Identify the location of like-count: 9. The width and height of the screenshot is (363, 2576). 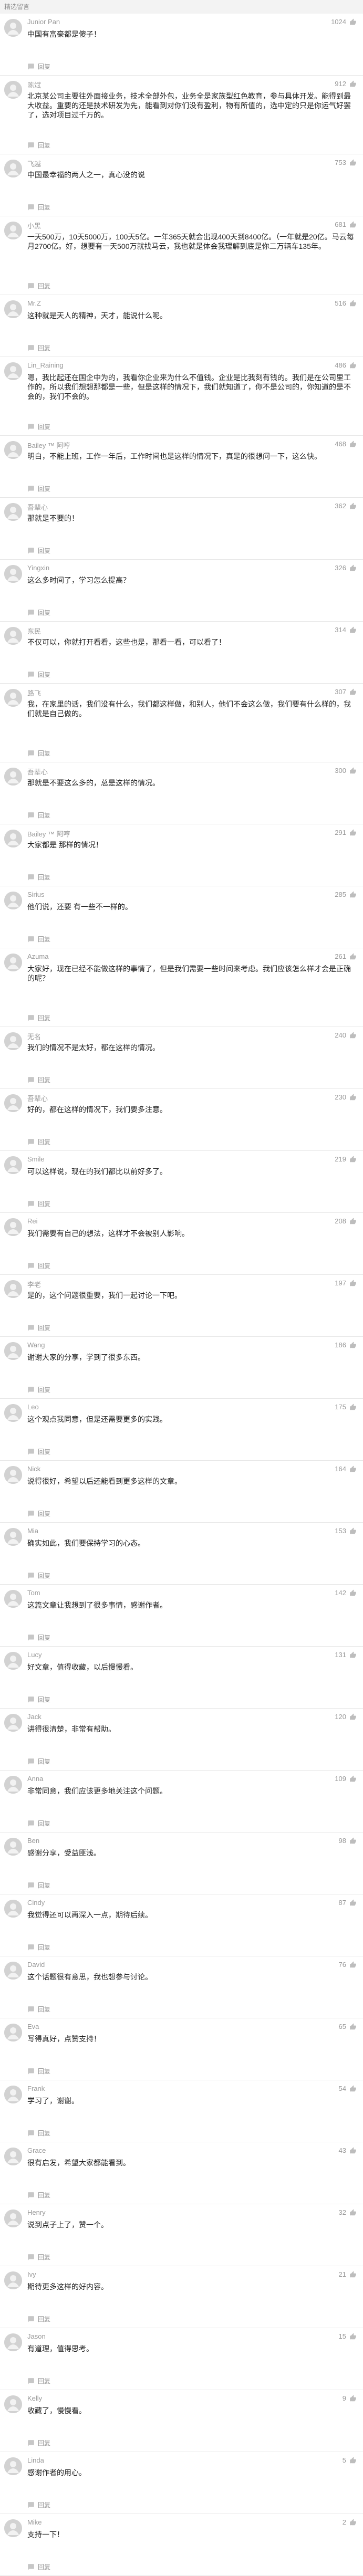
(350, 2398).